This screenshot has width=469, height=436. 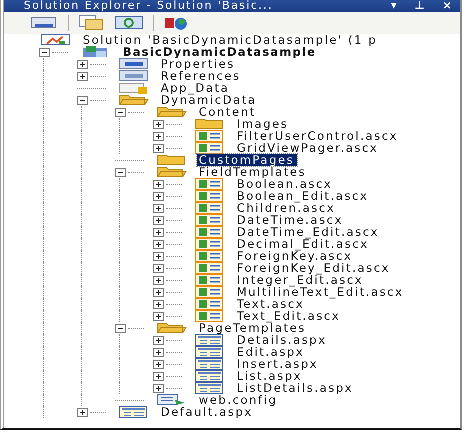 What do you see at coordinates (195, 88) in the screenshot?
I see `tree-item: App_Data` at bounding box center [195, 88].